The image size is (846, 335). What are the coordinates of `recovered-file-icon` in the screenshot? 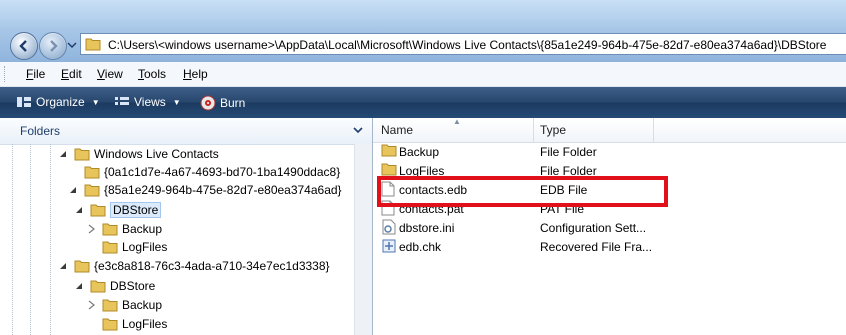 It's located at (389, 246).